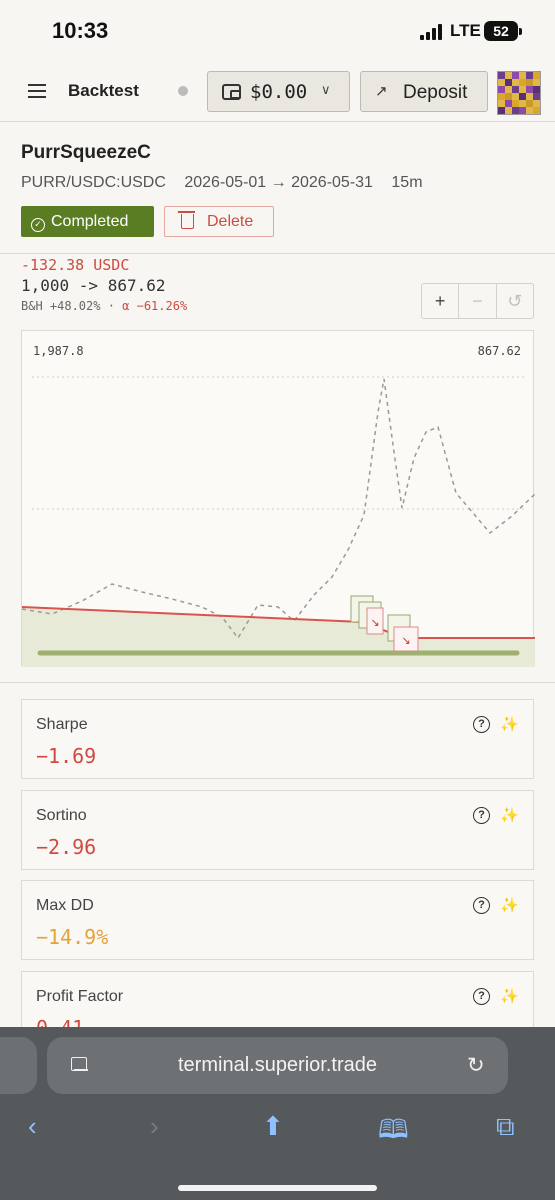 This screenshot has height=1200, width=555. What do you see at coordinates (519, 93) in the screenshot?
I see `avatar` at bounding box center [519, 93].